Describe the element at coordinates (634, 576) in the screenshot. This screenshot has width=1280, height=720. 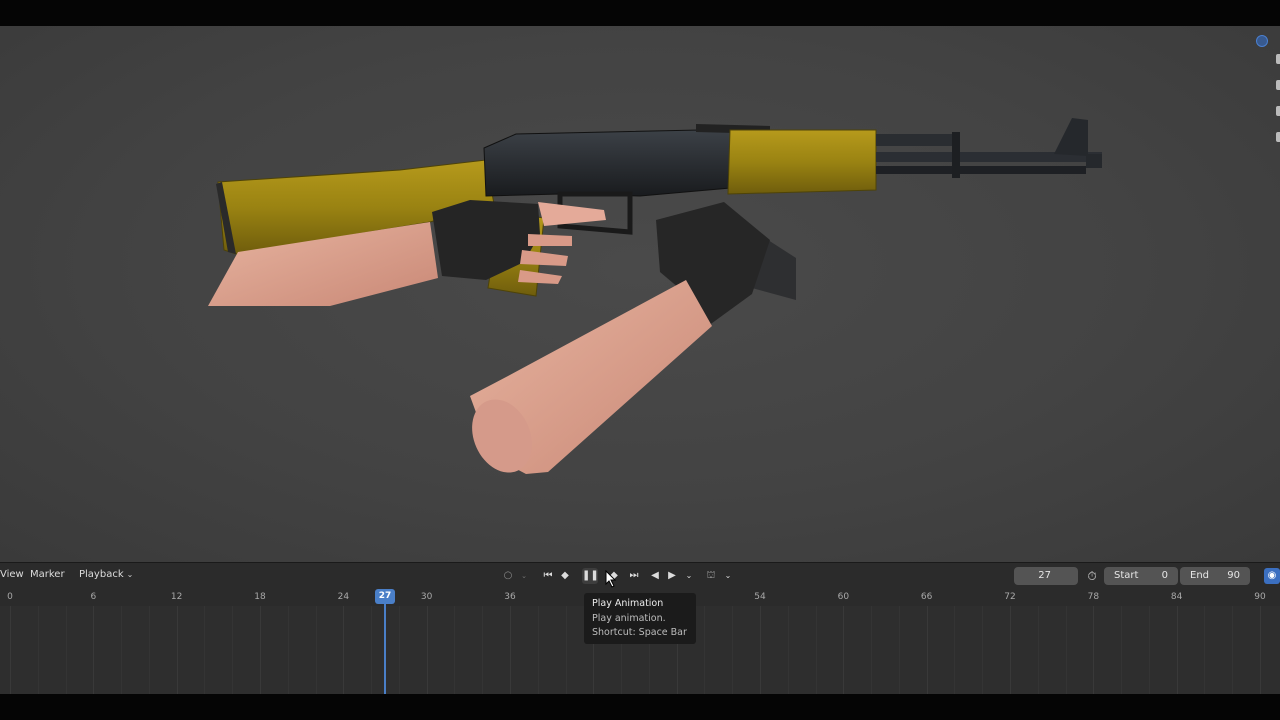
I see `jump-to-end-icon: ⏭` at that location.